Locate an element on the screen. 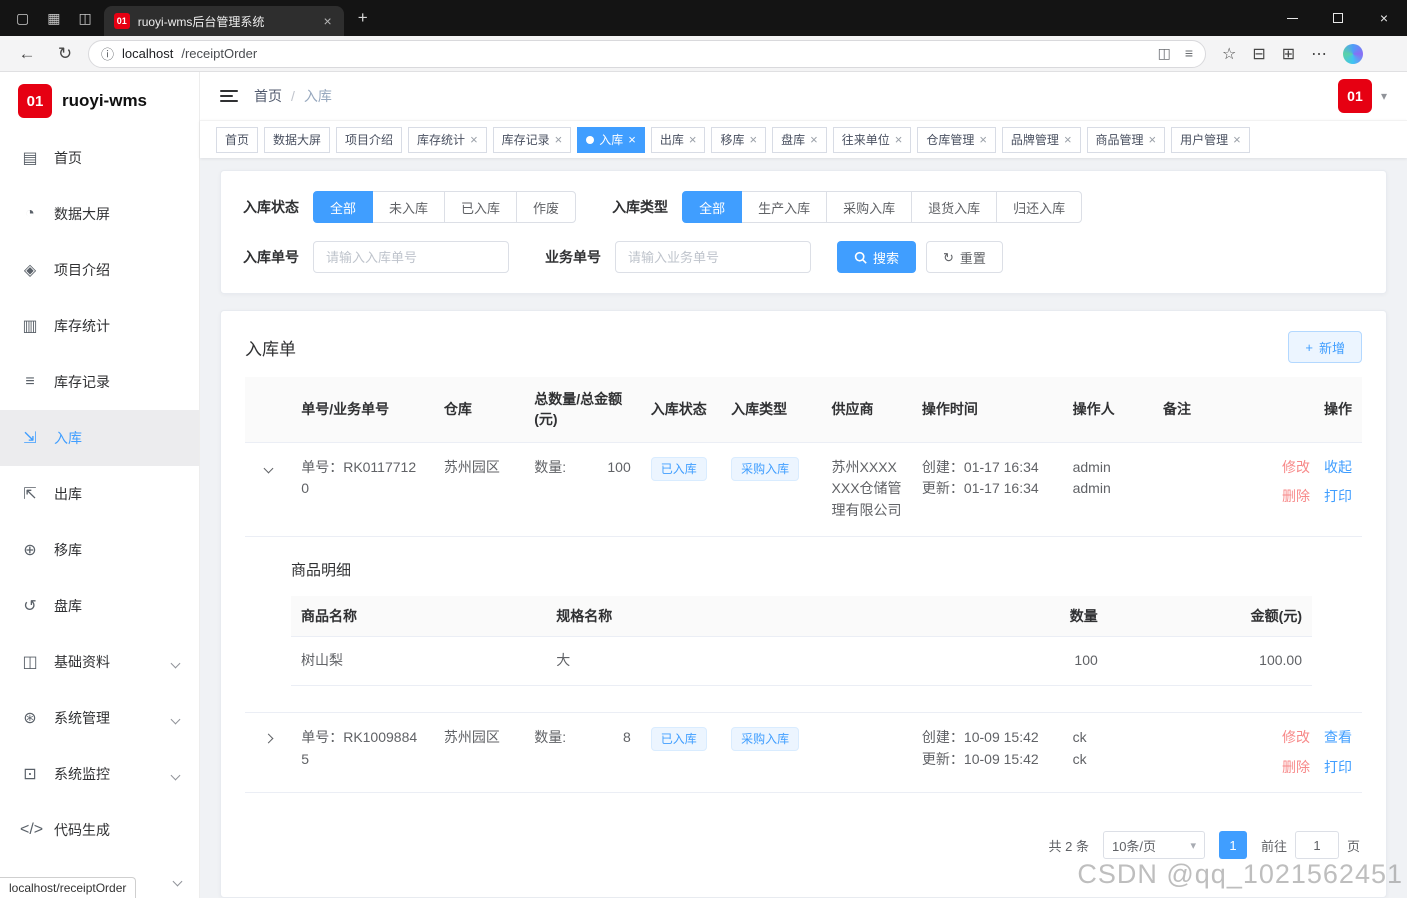 The image size is (1407, 898). type-option-giveback: 归还入库 is located at coordinates (1039, 207).